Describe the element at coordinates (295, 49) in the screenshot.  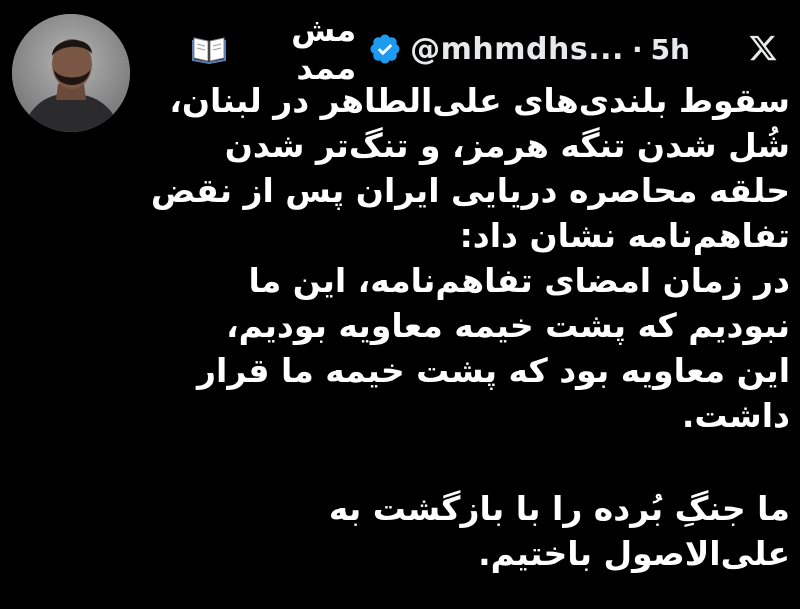
I see `author-display-name: مش ممد` at that location.